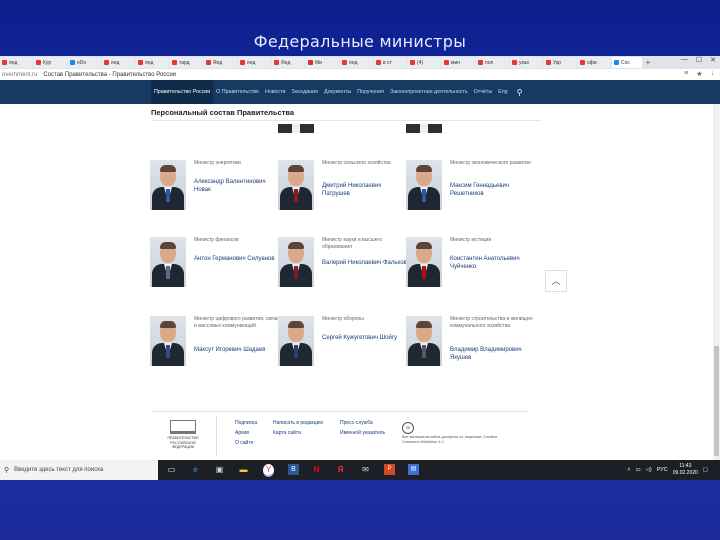 This screenshot has width=720, height=540. What do you see at coordinates (237, 92) in the screenshot?
I see `nav-item: О Правительстве` at bounding box center [237, 92].